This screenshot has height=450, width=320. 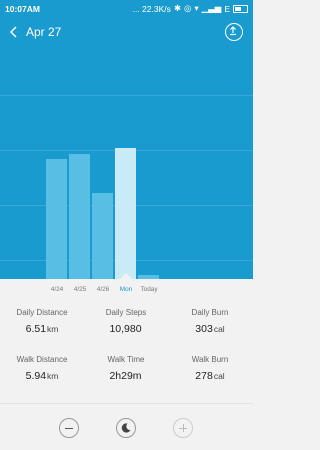 I want to click on chevron-left-icon, so click(x=14, y=32).